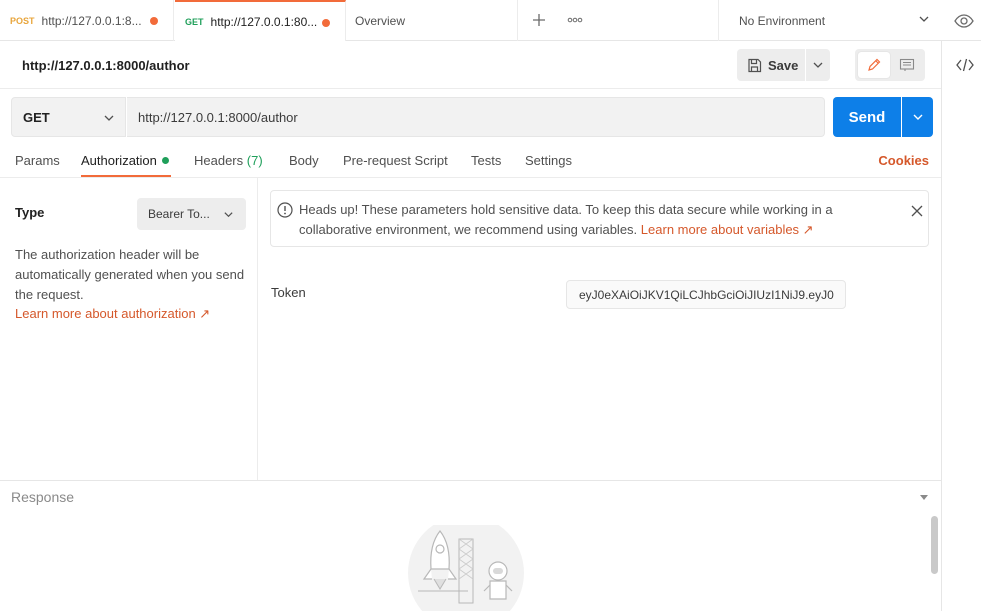  I want to click on environment-label: No Environment, so click(782, 20).